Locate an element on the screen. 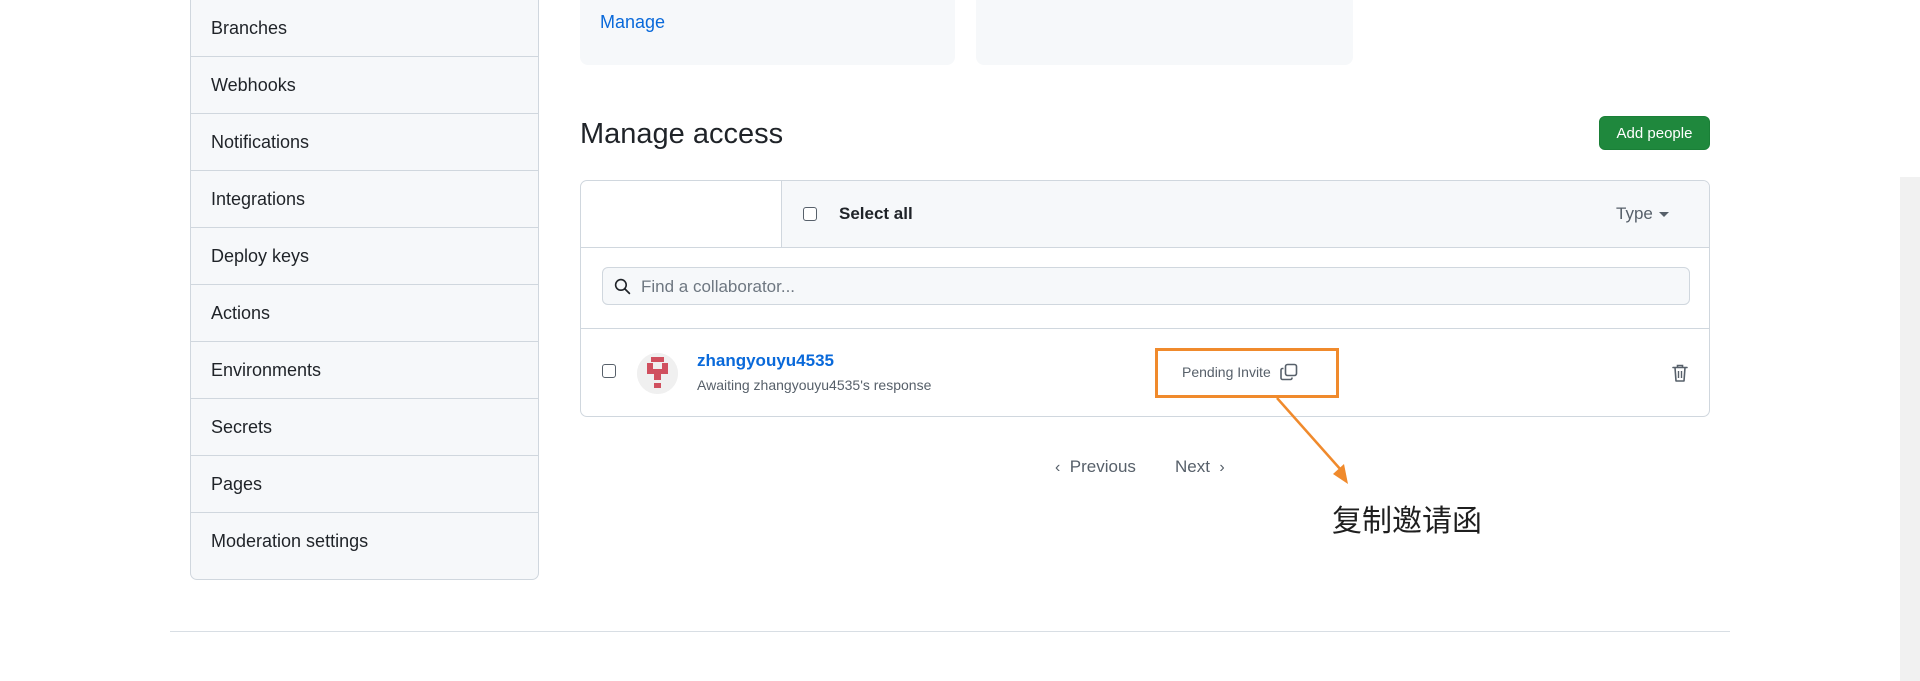 The width and height of the screenshot is (1920, 681). sidebar-item-notifications: Notifications is located at coordinates (364, 141).